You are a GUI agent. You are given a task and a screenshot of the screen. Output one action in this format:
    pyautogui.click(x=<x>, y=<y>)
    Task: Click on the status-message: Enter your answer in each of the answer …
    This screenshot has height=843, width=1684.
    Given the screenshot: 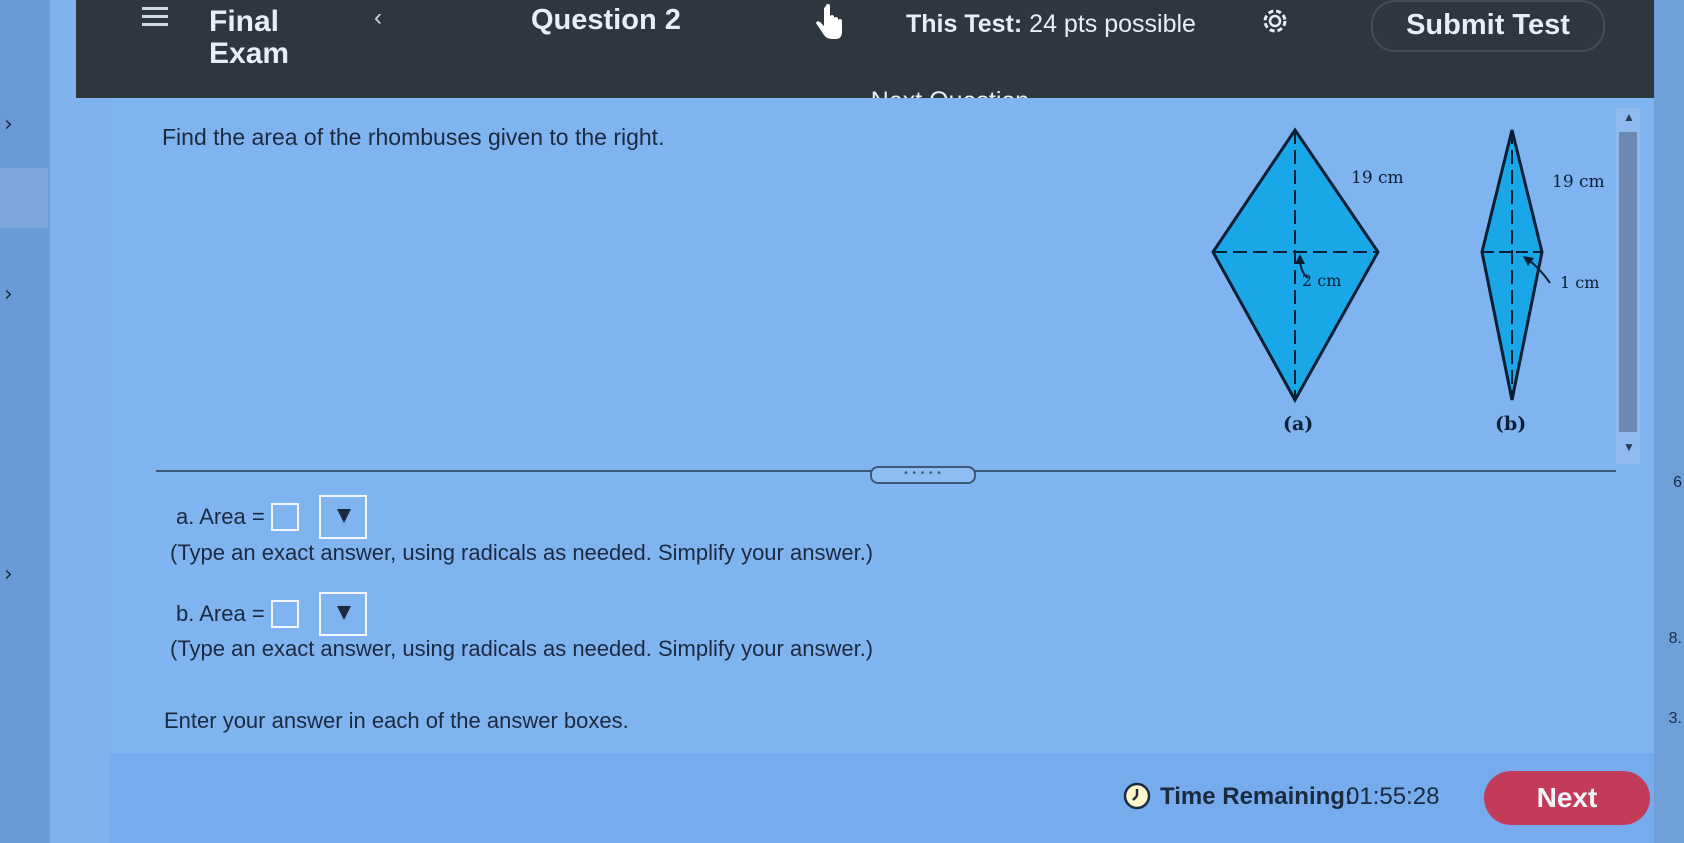 What is the action you would take?
    pyautogui.click(x=396, y=720)
    